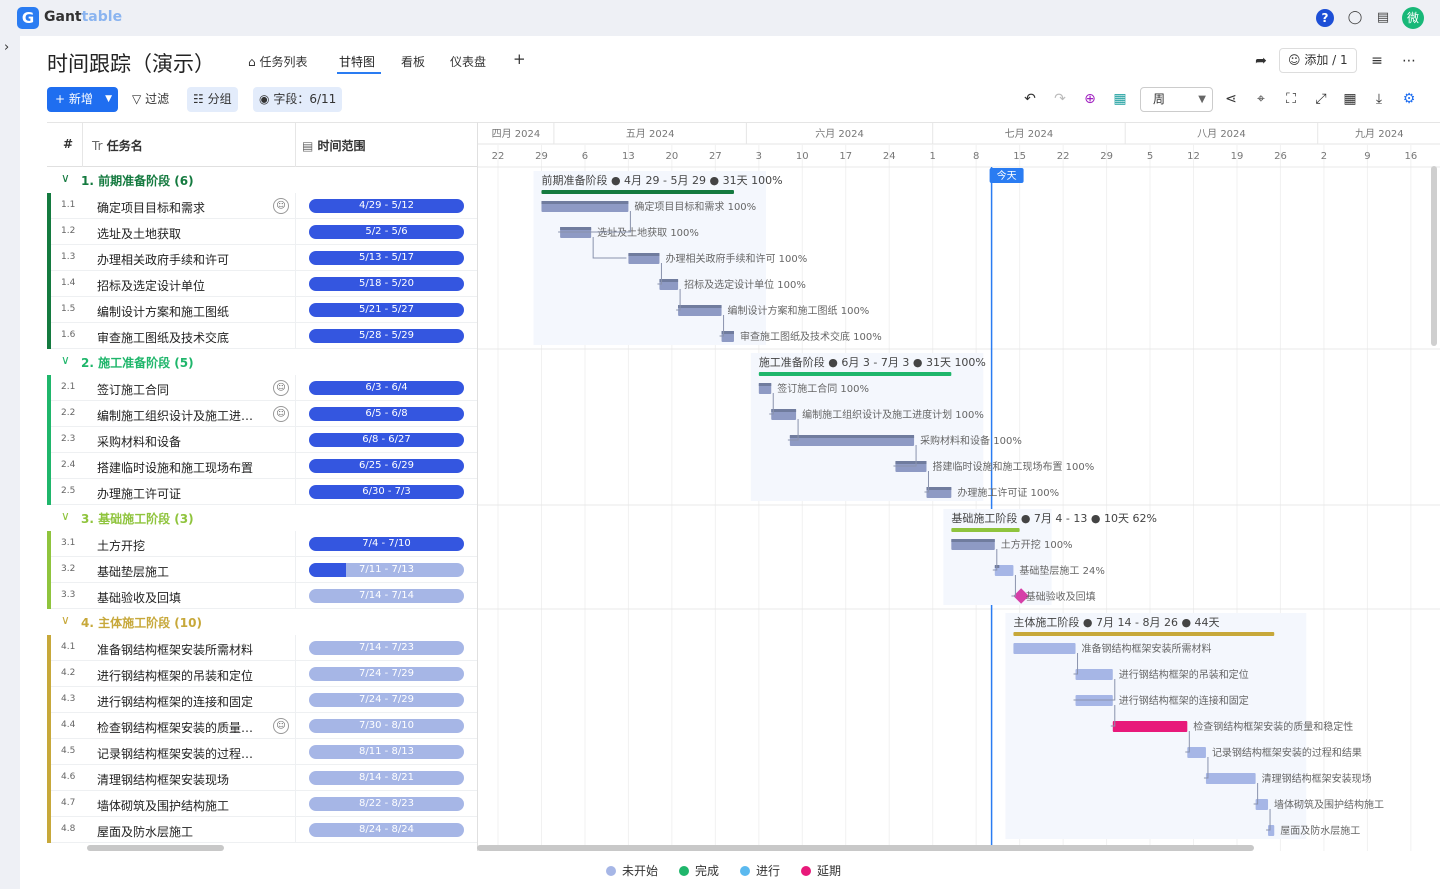 The width and height of the screenshot is (1440, 889). I want to click on task-name: 屋面及防水层施工, so click(181, 831).